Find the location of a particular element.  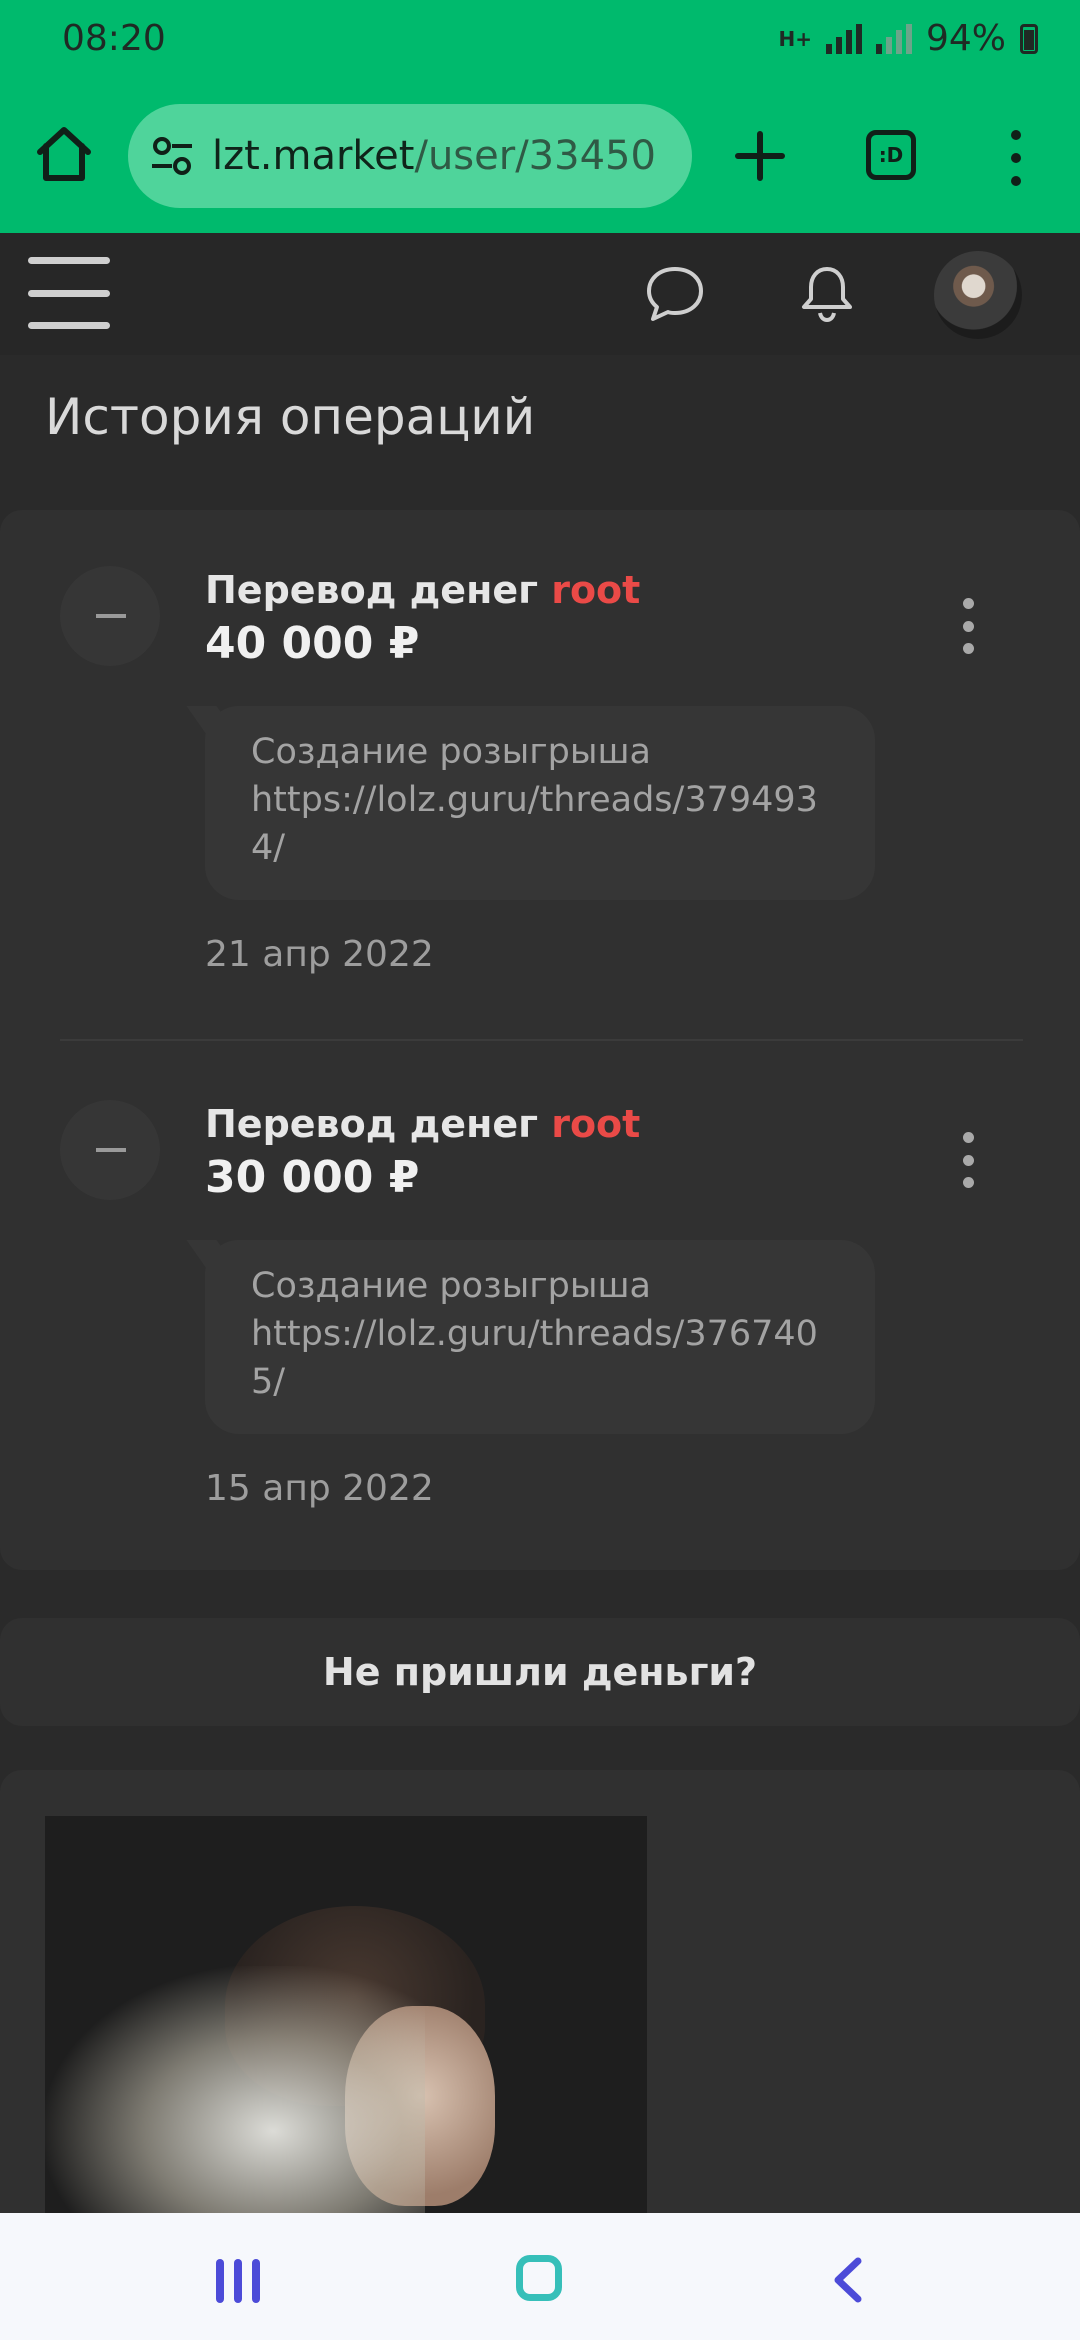

back-icon is located at coordinates (848, 2280).